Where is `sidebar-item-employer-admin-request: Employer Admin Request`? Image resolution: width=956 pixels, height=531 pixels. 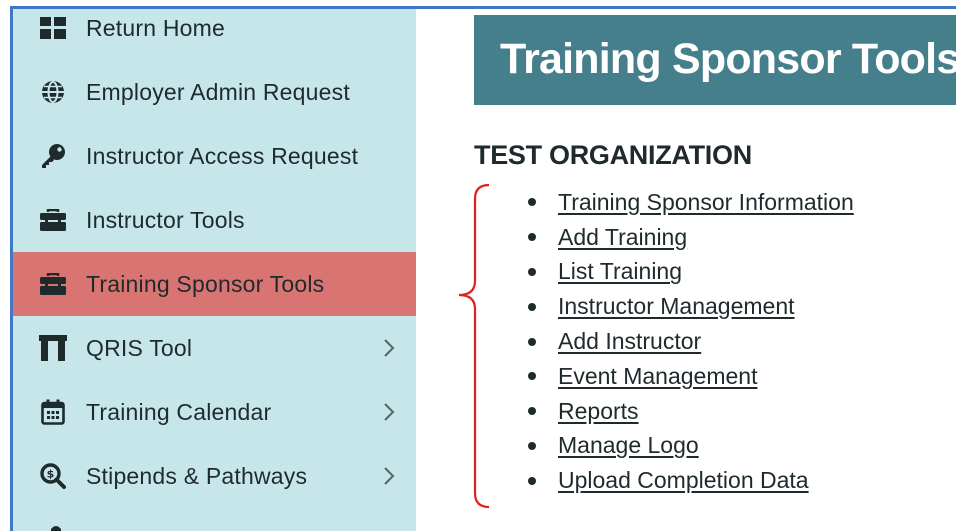 sidebar-item-employer-admin-request: Employer Admin Request is located at coordinates (214, 92).